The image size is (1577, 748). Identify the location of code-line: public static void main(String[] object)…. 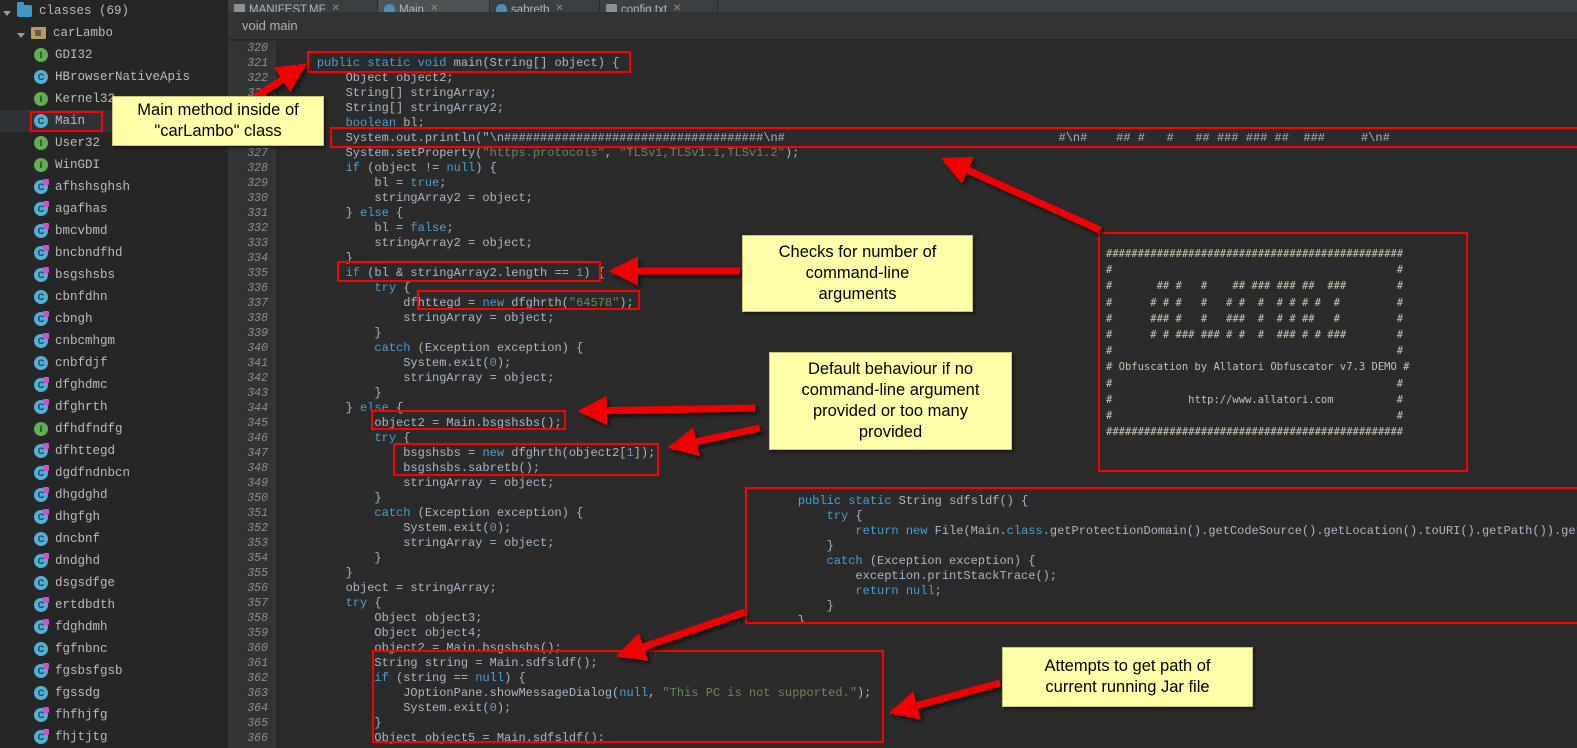
(932, 63).